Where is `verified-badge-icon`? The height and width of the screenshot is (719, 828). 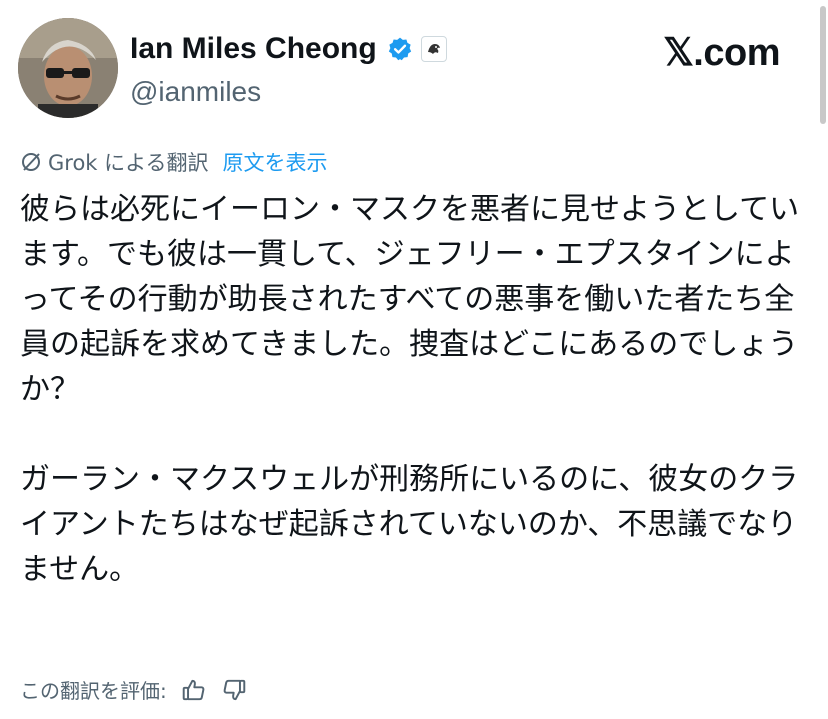 verified-badge-icon is located at coordinates (400, 49).